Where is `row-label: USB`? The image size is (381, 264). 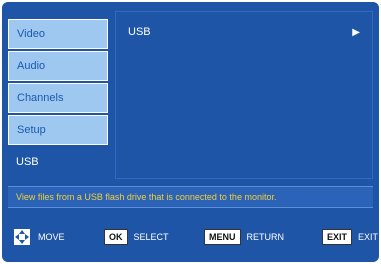
row-label: USB is located at coordinates (139, 32).